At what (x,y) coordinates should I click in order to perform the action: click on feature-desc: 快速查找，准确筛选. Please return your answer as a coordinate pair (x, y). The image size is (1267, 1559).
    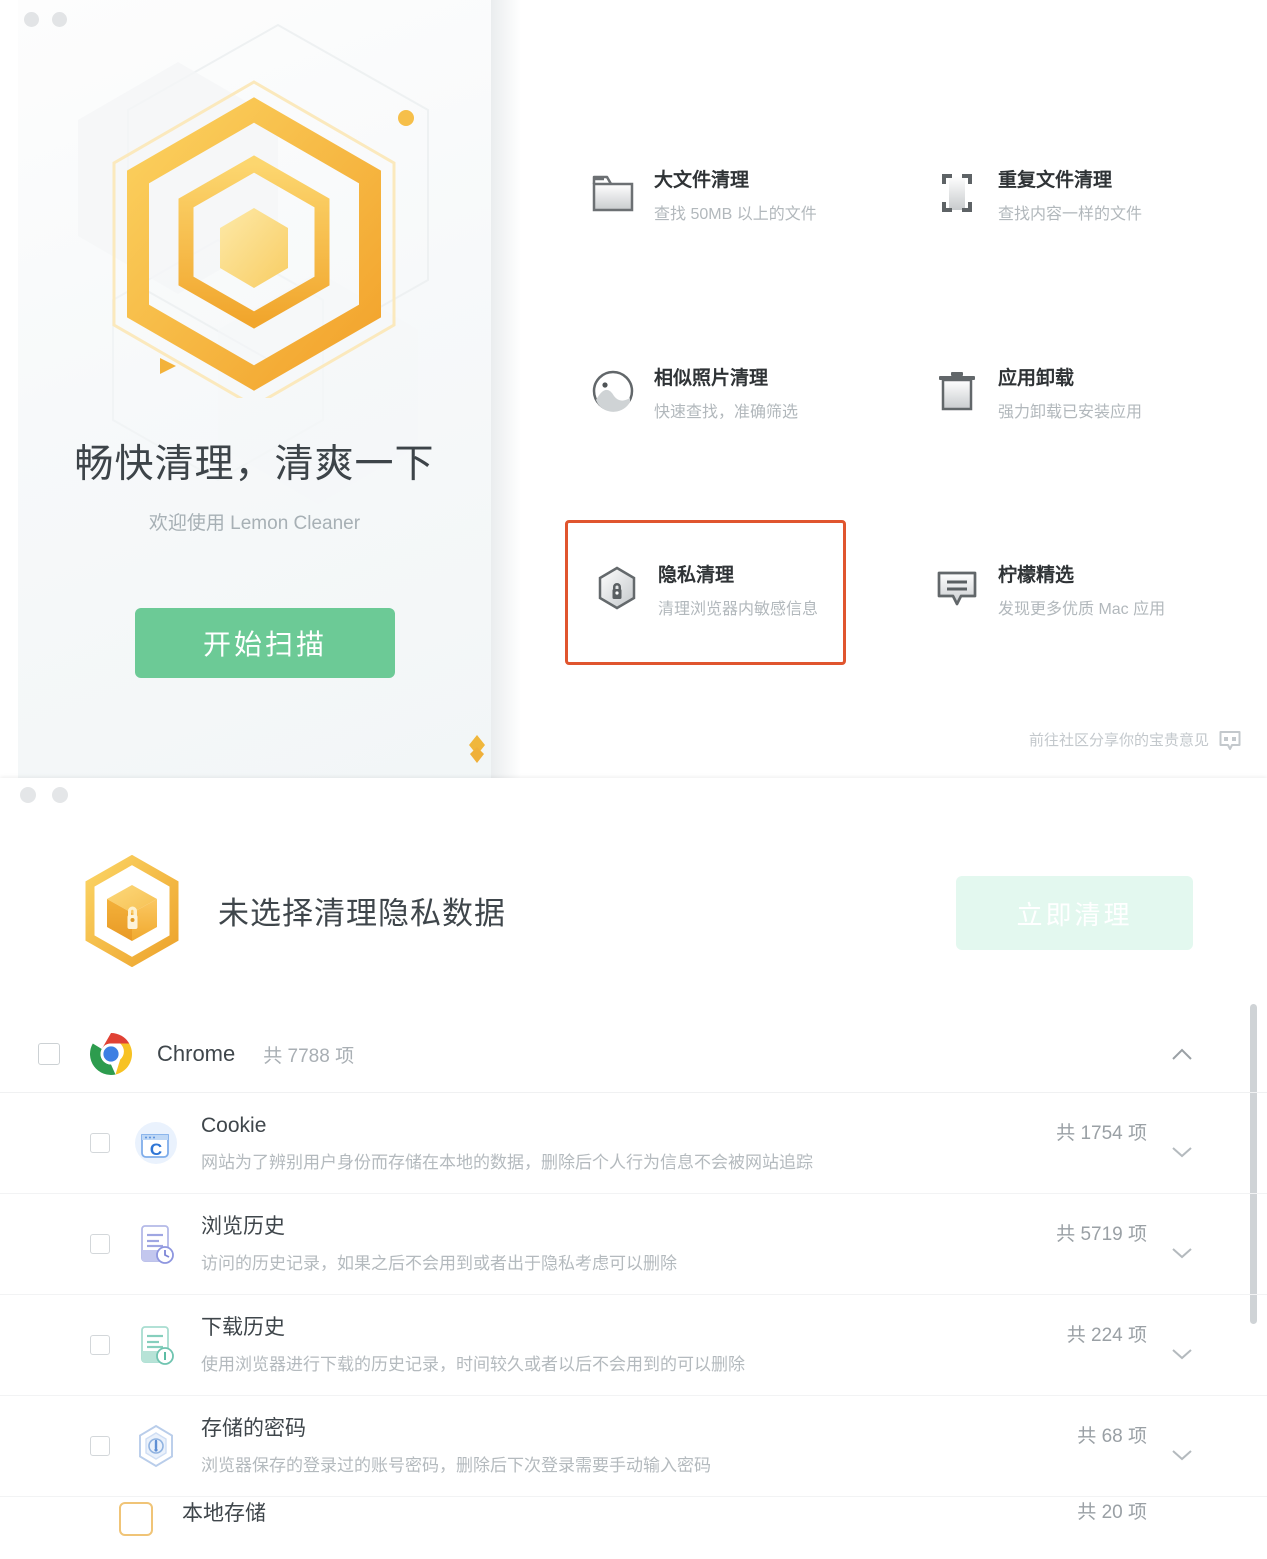
    Looking at the image, I should click on (726, 412).